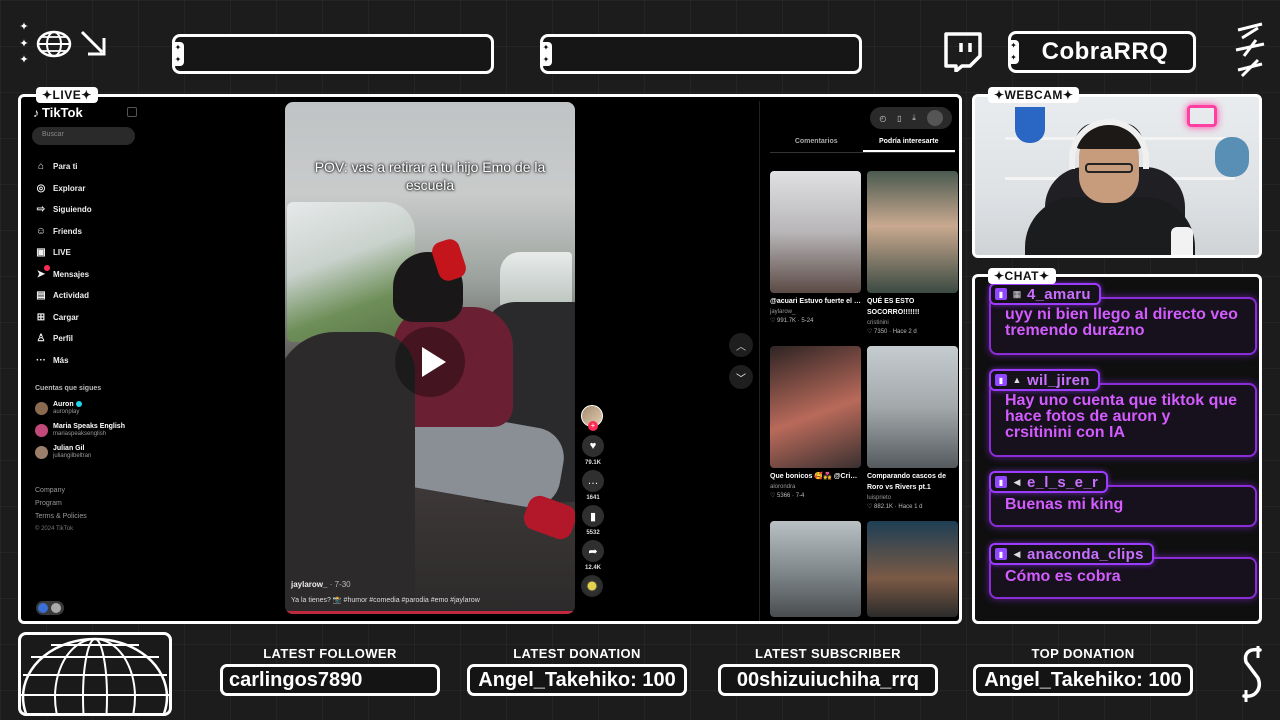 The height and width of the screenshot is (720, 1280). Describe the element at coordinates (783, 487) in the screenshot. I see `card-author: alorondra` at that location.